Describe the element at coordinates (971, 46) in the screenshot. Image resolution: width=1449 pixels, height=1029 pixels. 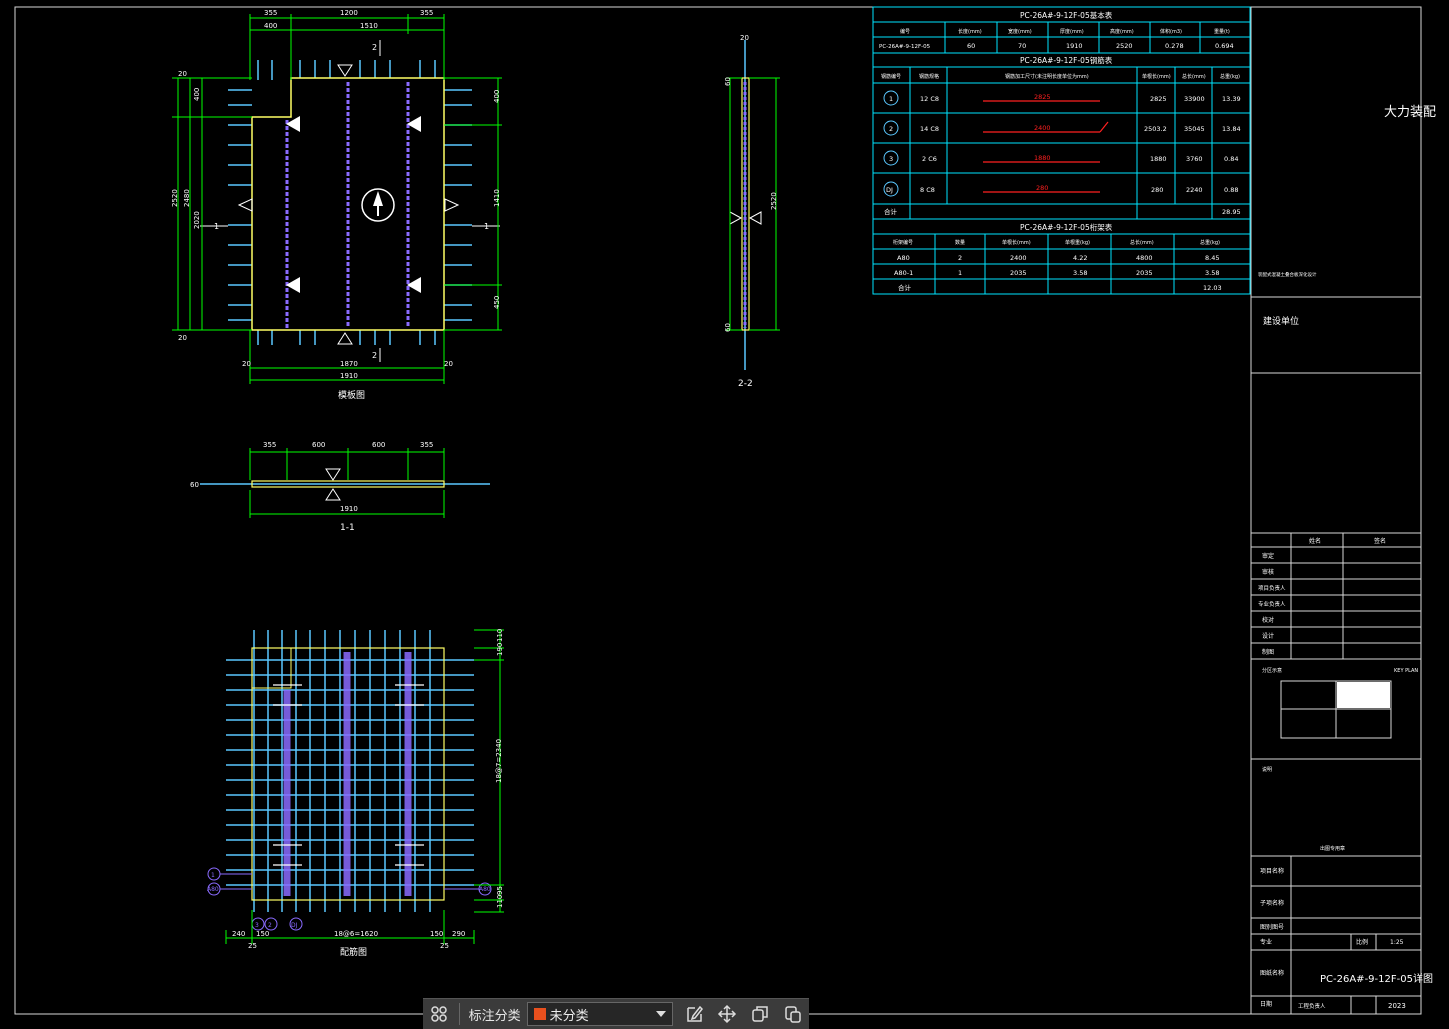
I see `basic-r-1: 60` at that location.